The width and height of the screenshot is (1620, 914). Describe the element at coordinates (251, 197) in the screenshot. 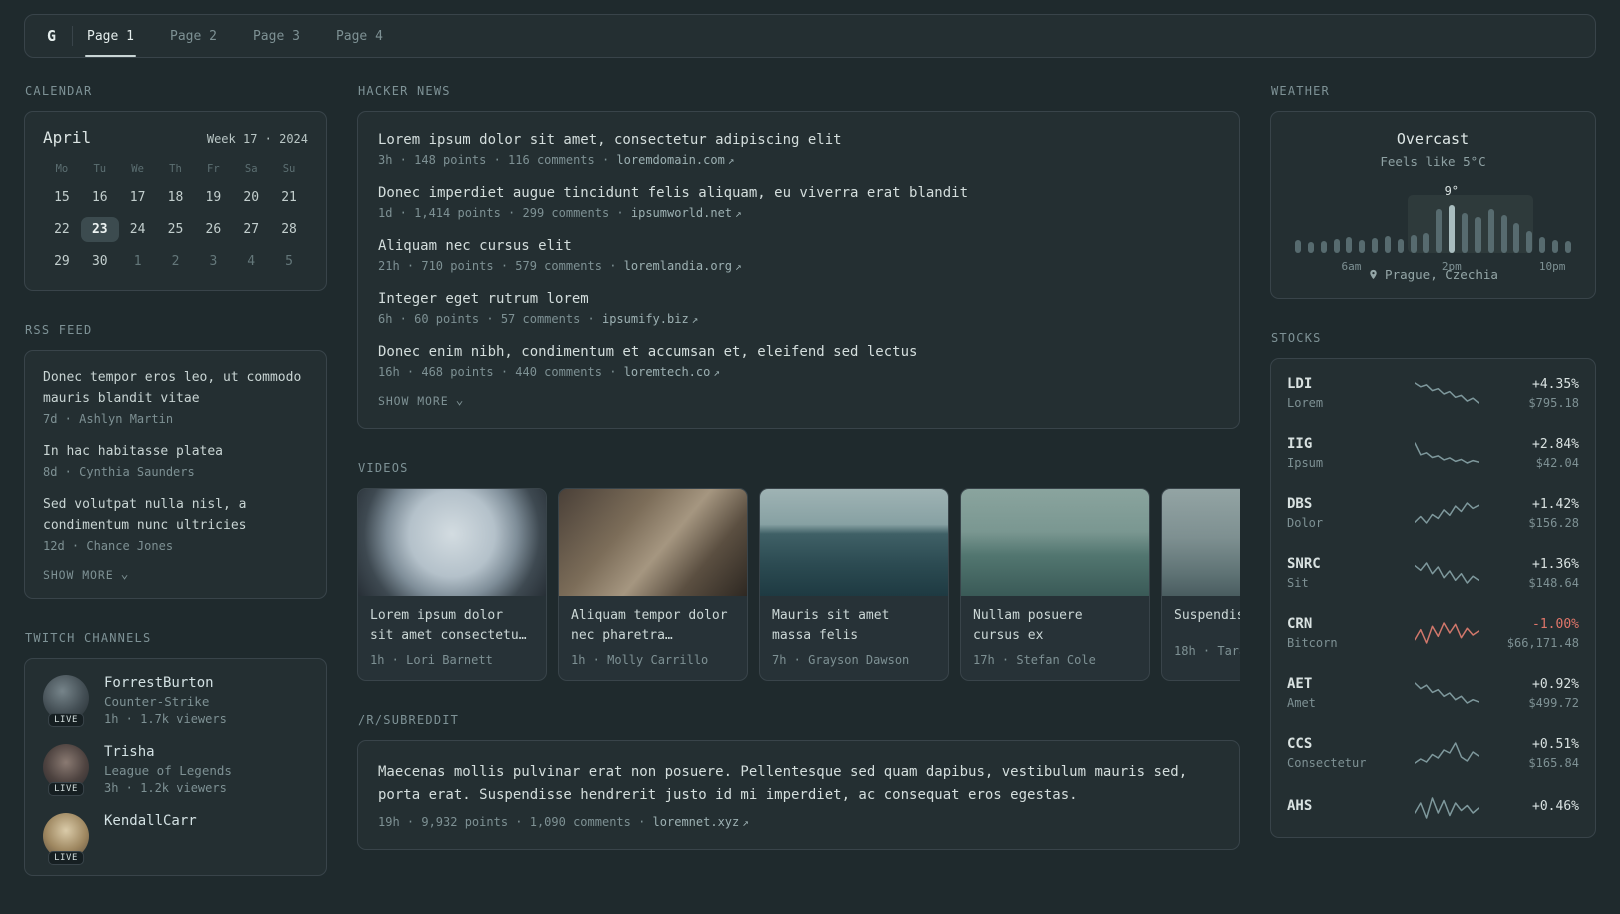

I see `calendar-day: 20` at that location.